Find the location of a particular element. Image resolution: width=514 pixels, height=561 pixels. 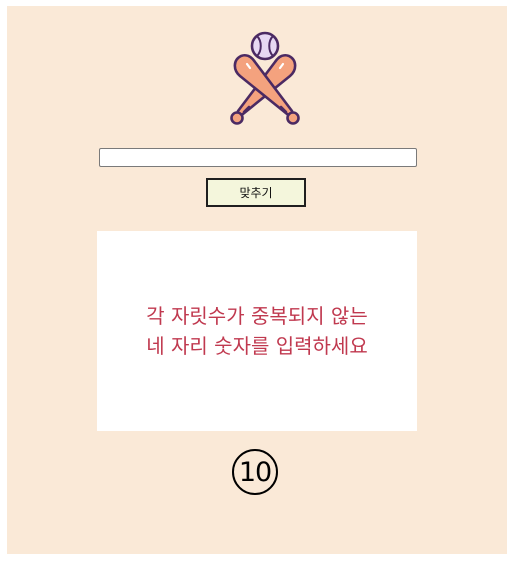

baseball-bats-icon is located at coordinates (265, 78).